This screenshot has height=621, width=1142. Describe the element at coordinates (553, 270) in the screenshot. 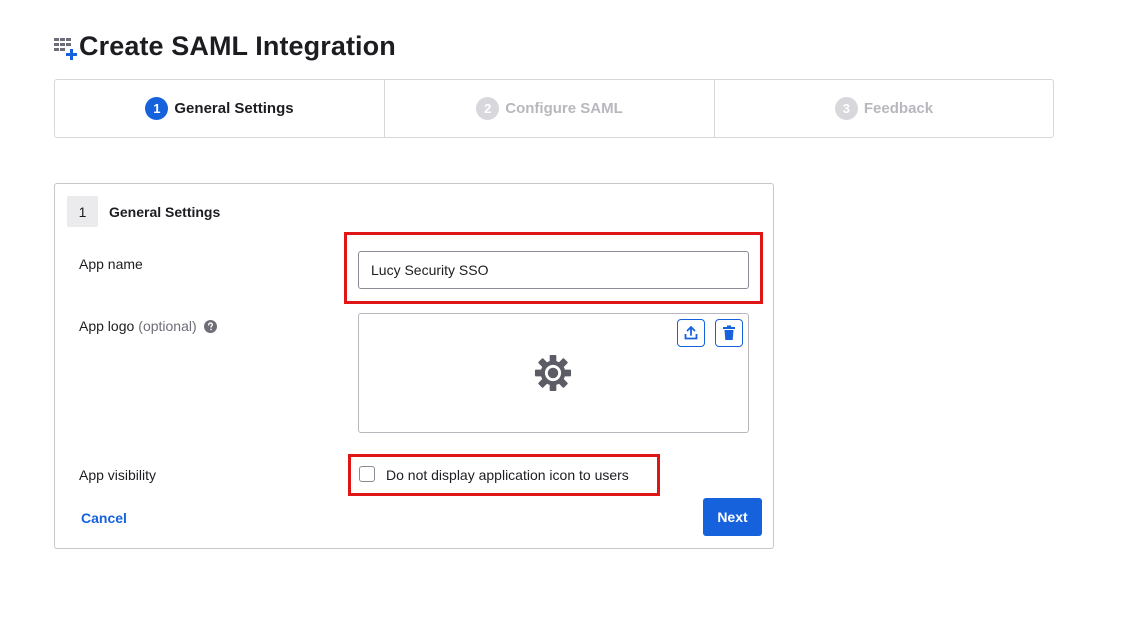

I see `app-name-input` at that location.